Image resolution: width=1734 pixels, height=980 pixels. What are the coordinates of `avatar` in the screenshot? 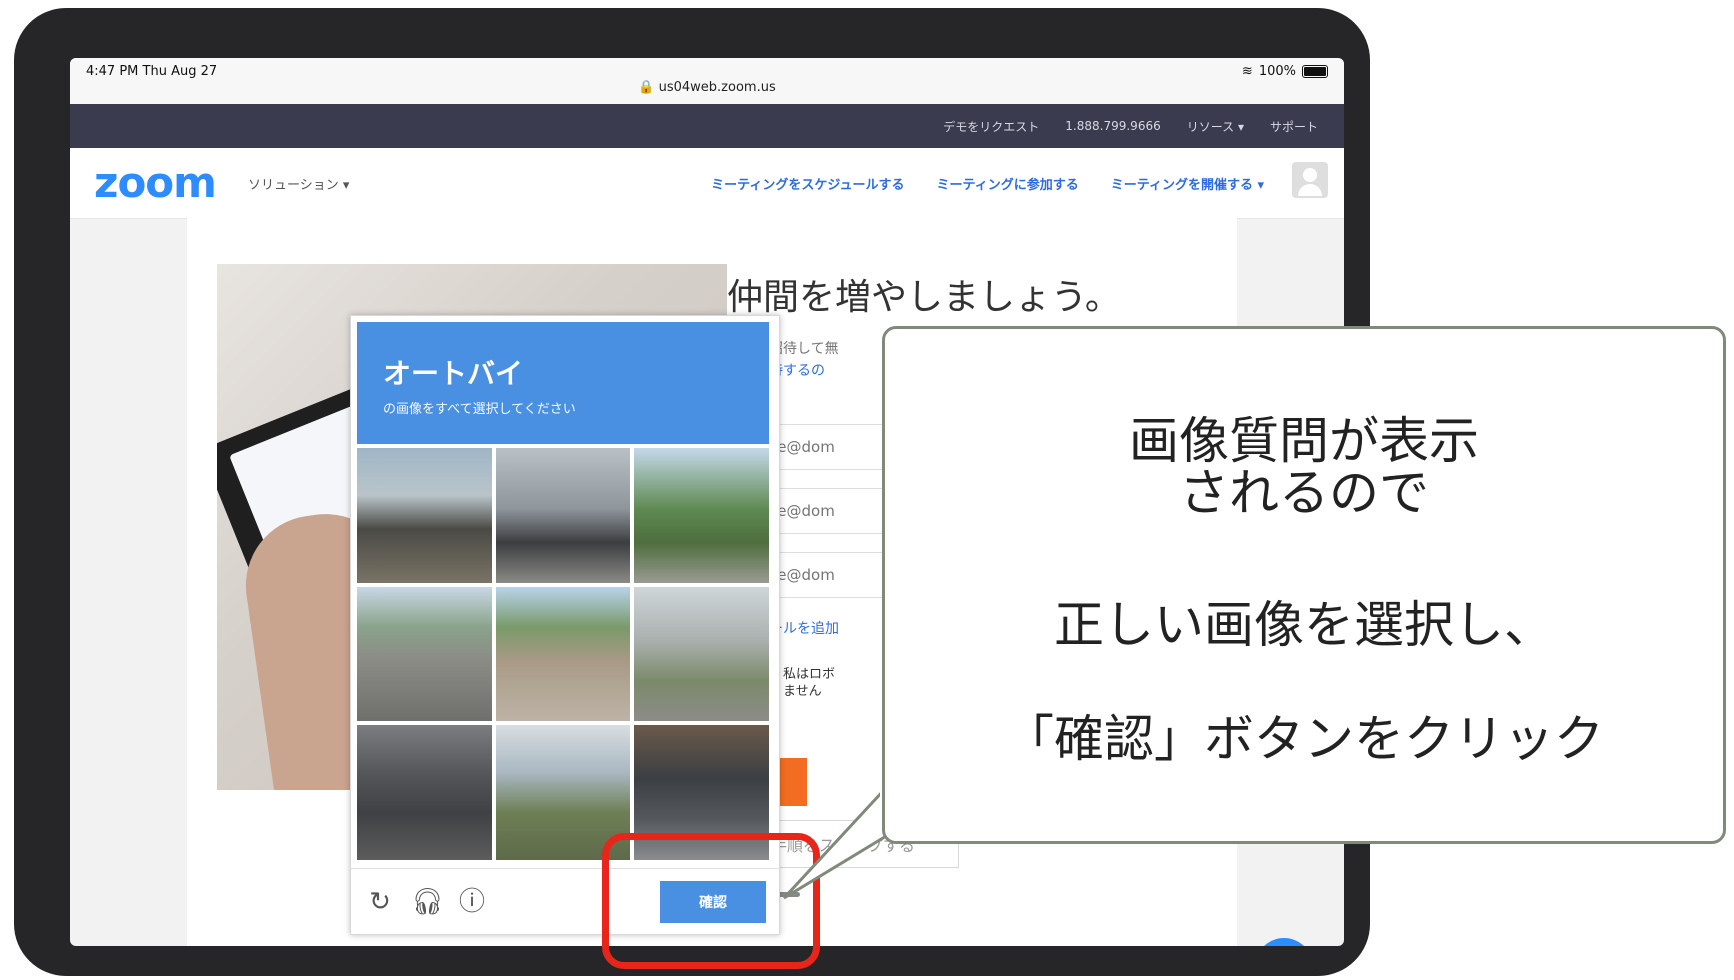 It's located at (1310, 180).